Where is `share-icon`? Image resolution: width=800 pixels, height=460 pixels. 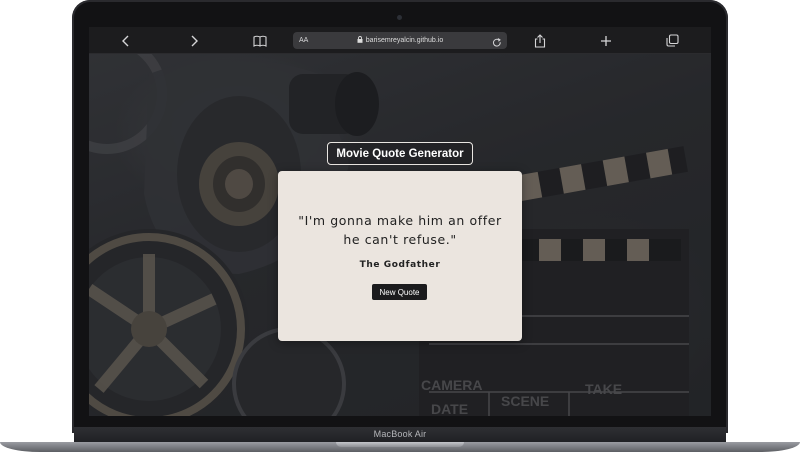
share-icon is located at coordinates (540, 40).